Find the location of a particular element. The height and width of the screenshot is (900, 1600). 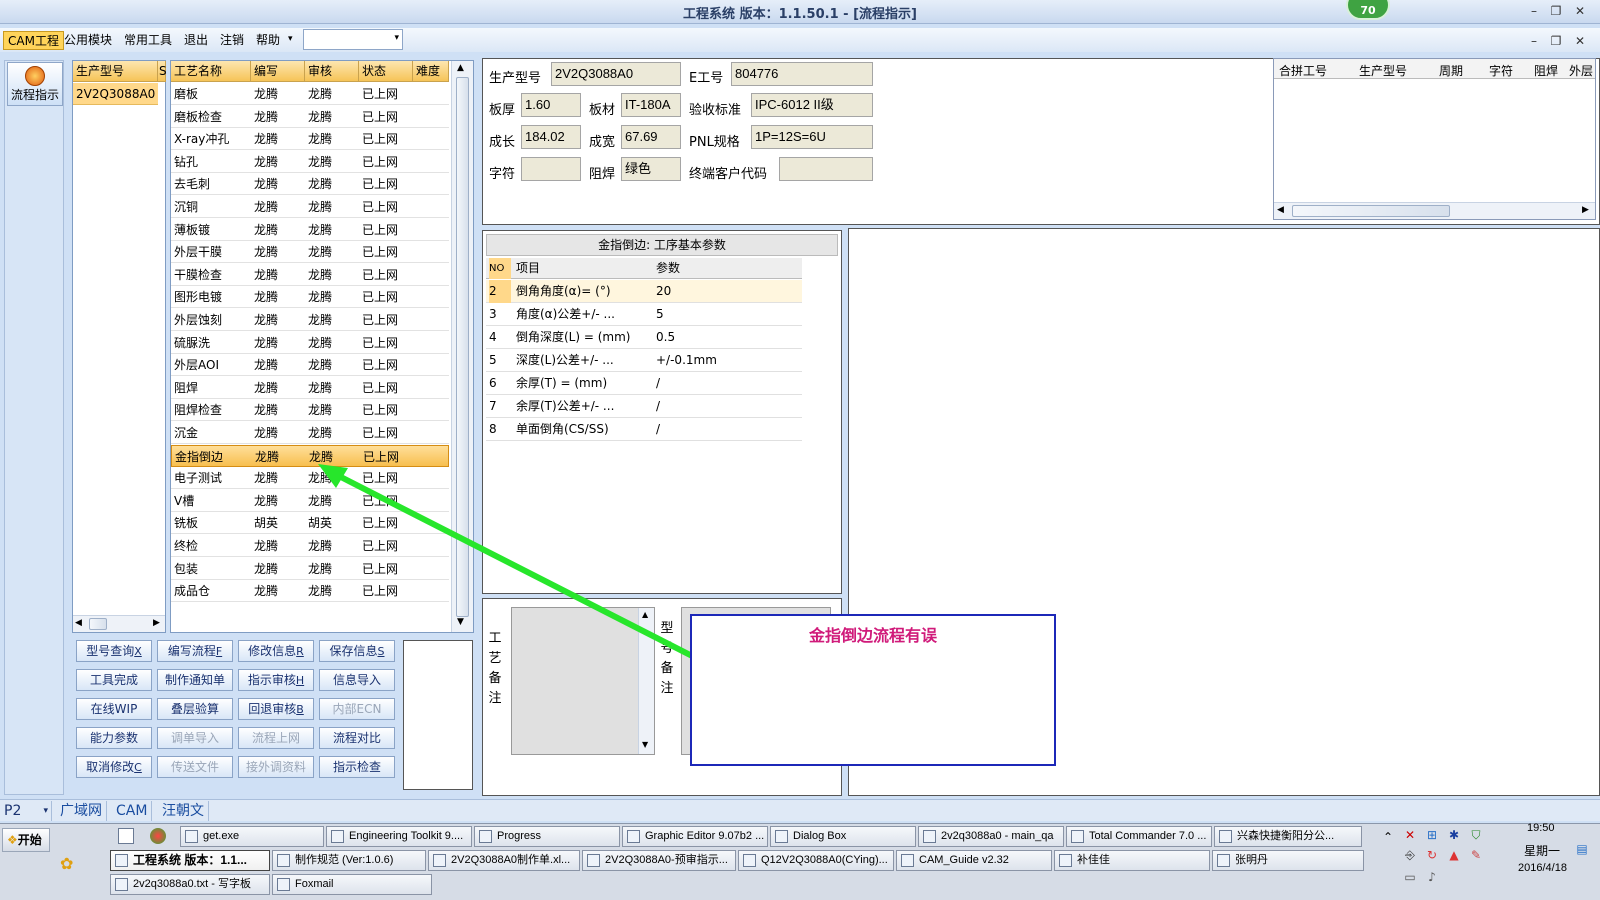

tool-icon: ✎ is located at coordinates (1476, 855).